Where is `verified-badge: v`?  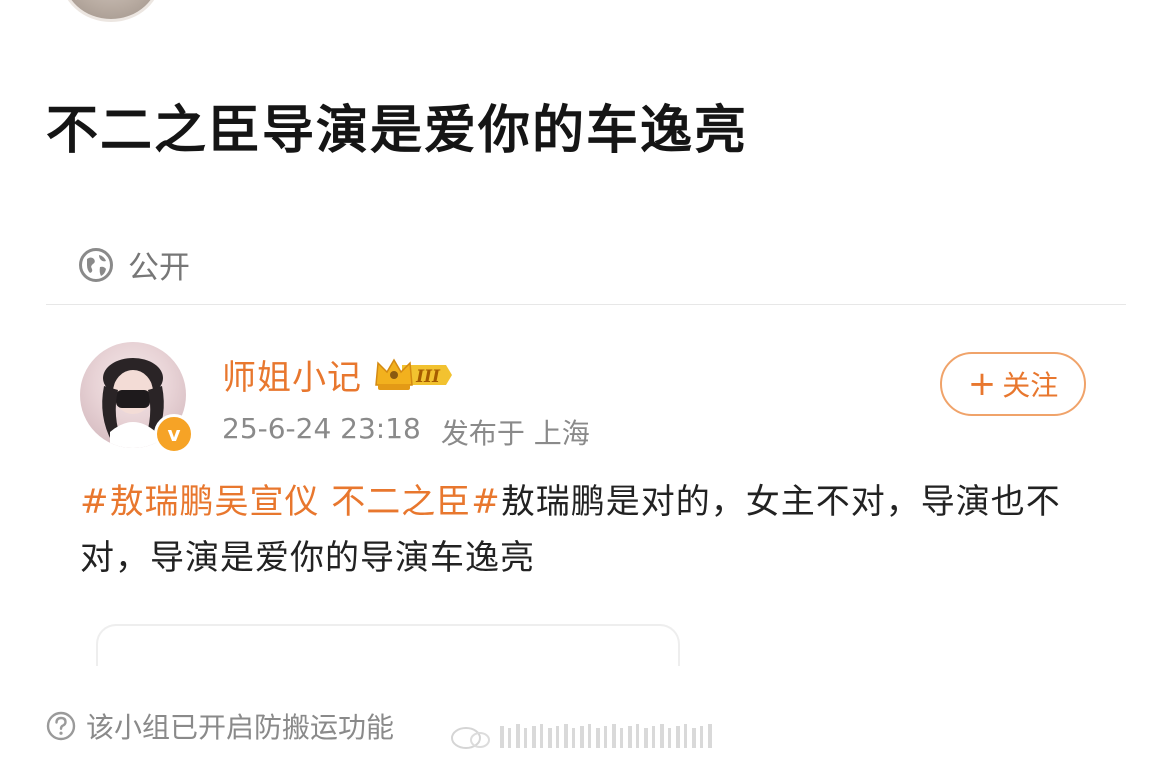
verified-badge: v is located at coordinates (174, 434).